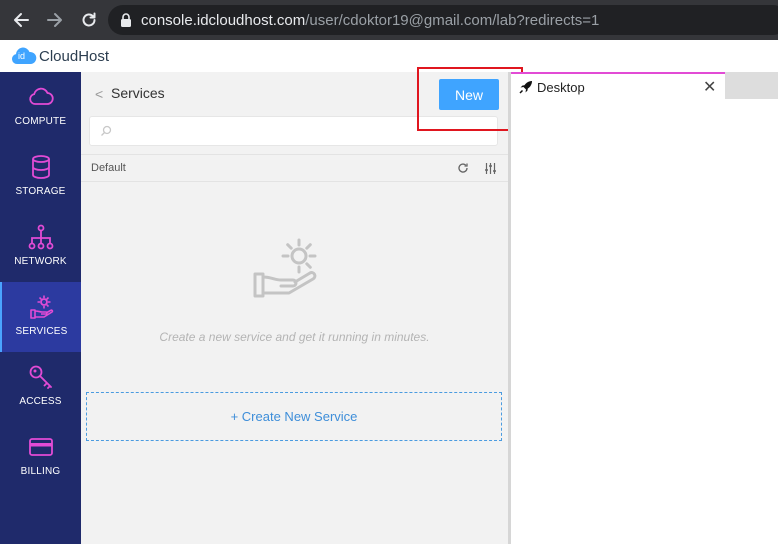 The height and width of the screenshot is (544, 778). What do you see at coordinates (463, 168) in the screenshot?
I see `refresh-icon` at bounding box center [463, 168].